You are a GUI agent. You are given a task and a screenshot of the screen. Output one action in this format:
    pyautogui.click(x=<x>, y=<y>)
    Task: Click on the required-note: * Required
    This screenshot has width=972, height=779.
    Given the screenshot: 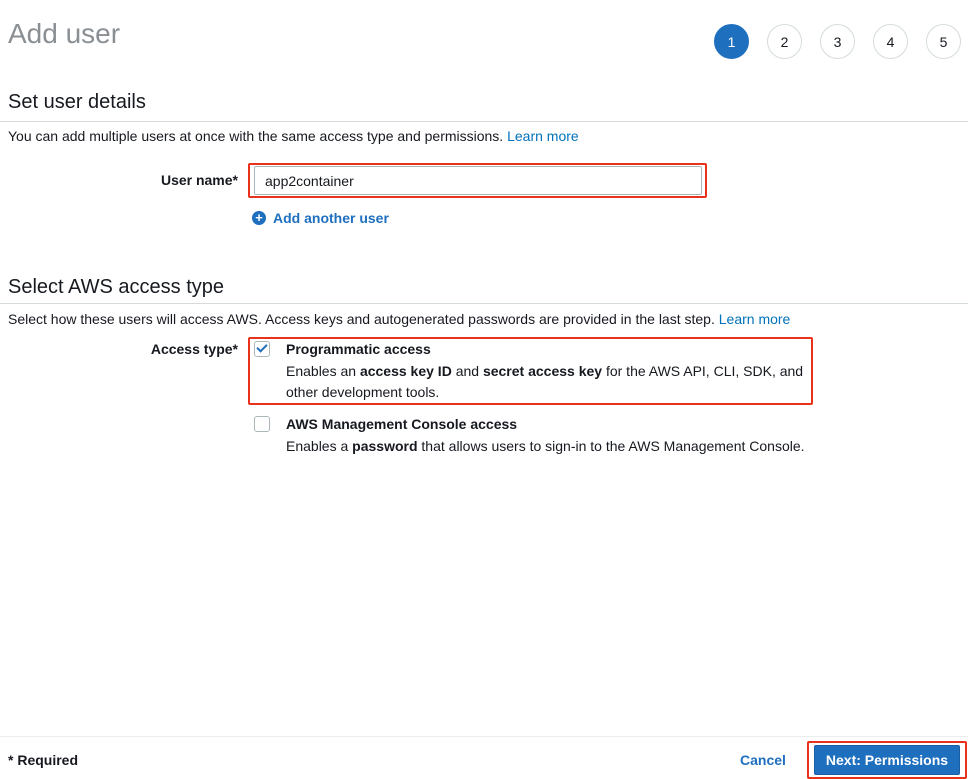 What is the action you would take?
    pyautogui.click(x=43, y=760)
    